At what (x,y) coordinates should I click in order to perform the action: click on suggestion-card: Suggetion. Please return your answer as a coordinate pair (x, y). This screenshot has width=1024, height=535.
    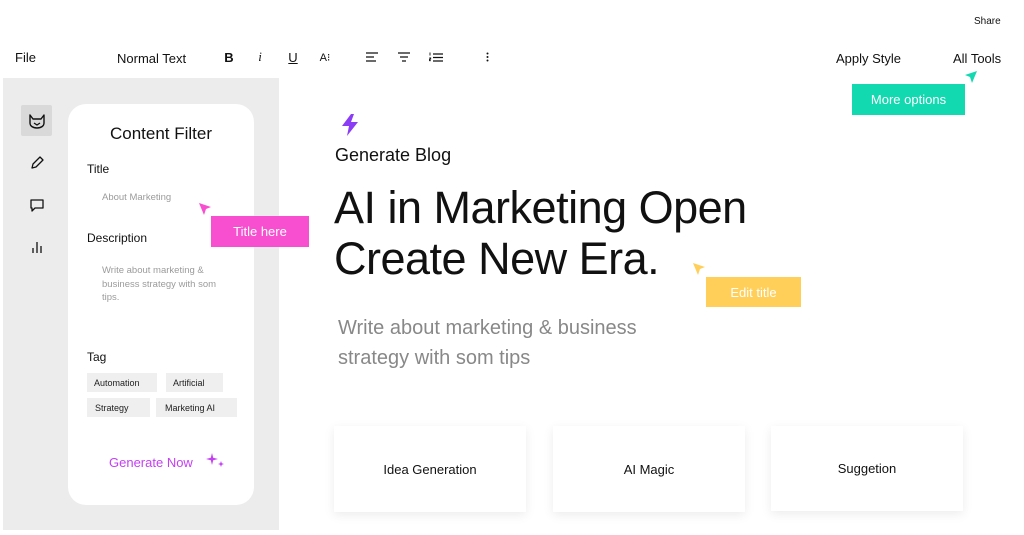
    Looking at the image, I should click on (867, 468).